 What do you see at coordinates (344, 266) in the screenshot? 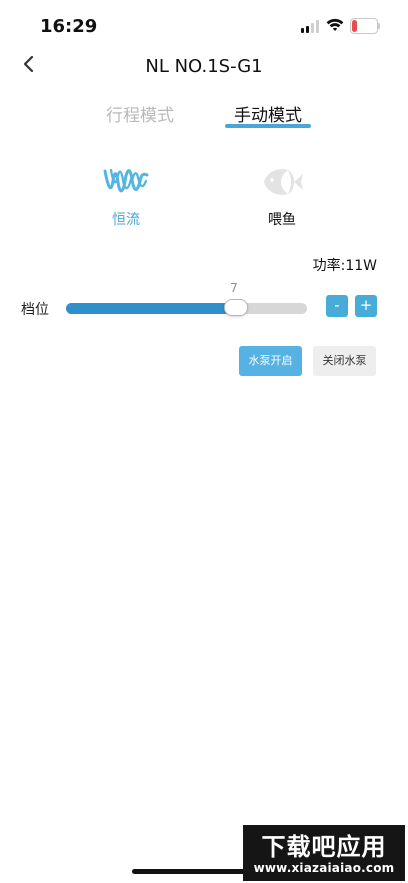
I see `power-readout: 功率:11W` at bounding box center [344, 266].